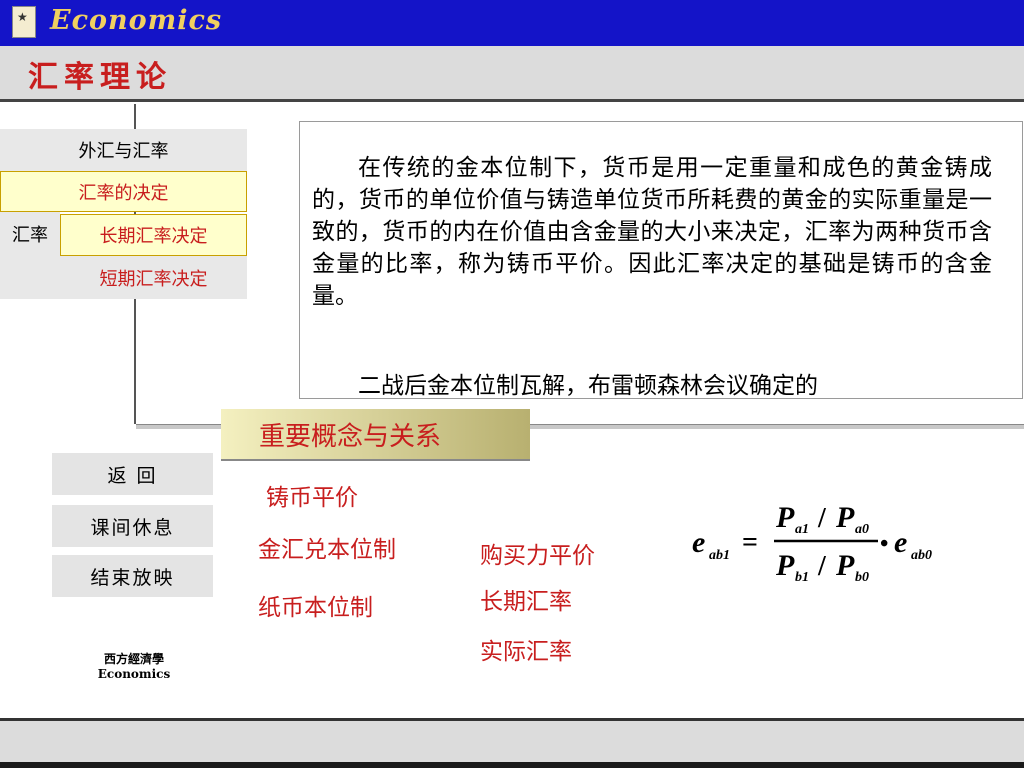 The image size is (1024, 768). Describe the element at coordinates (862, 529) in the screenshot. I see `formula-num-b-sub: a0` at that location.